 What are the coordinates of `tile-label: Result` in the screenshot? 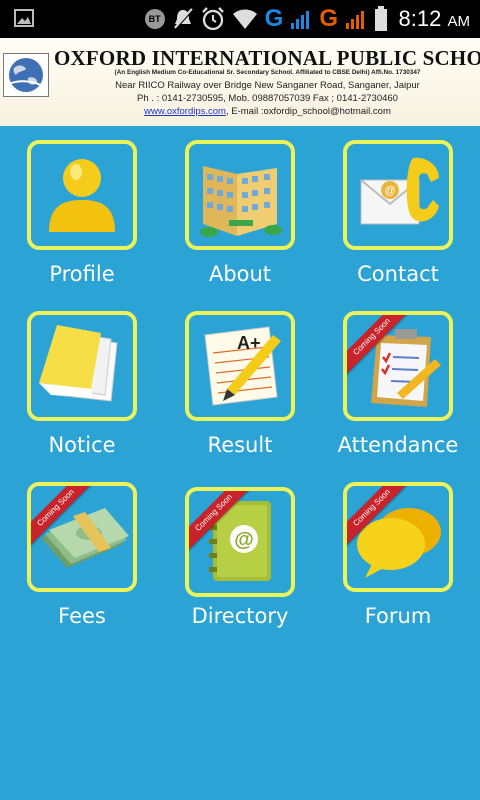 It's located at (240, 445).